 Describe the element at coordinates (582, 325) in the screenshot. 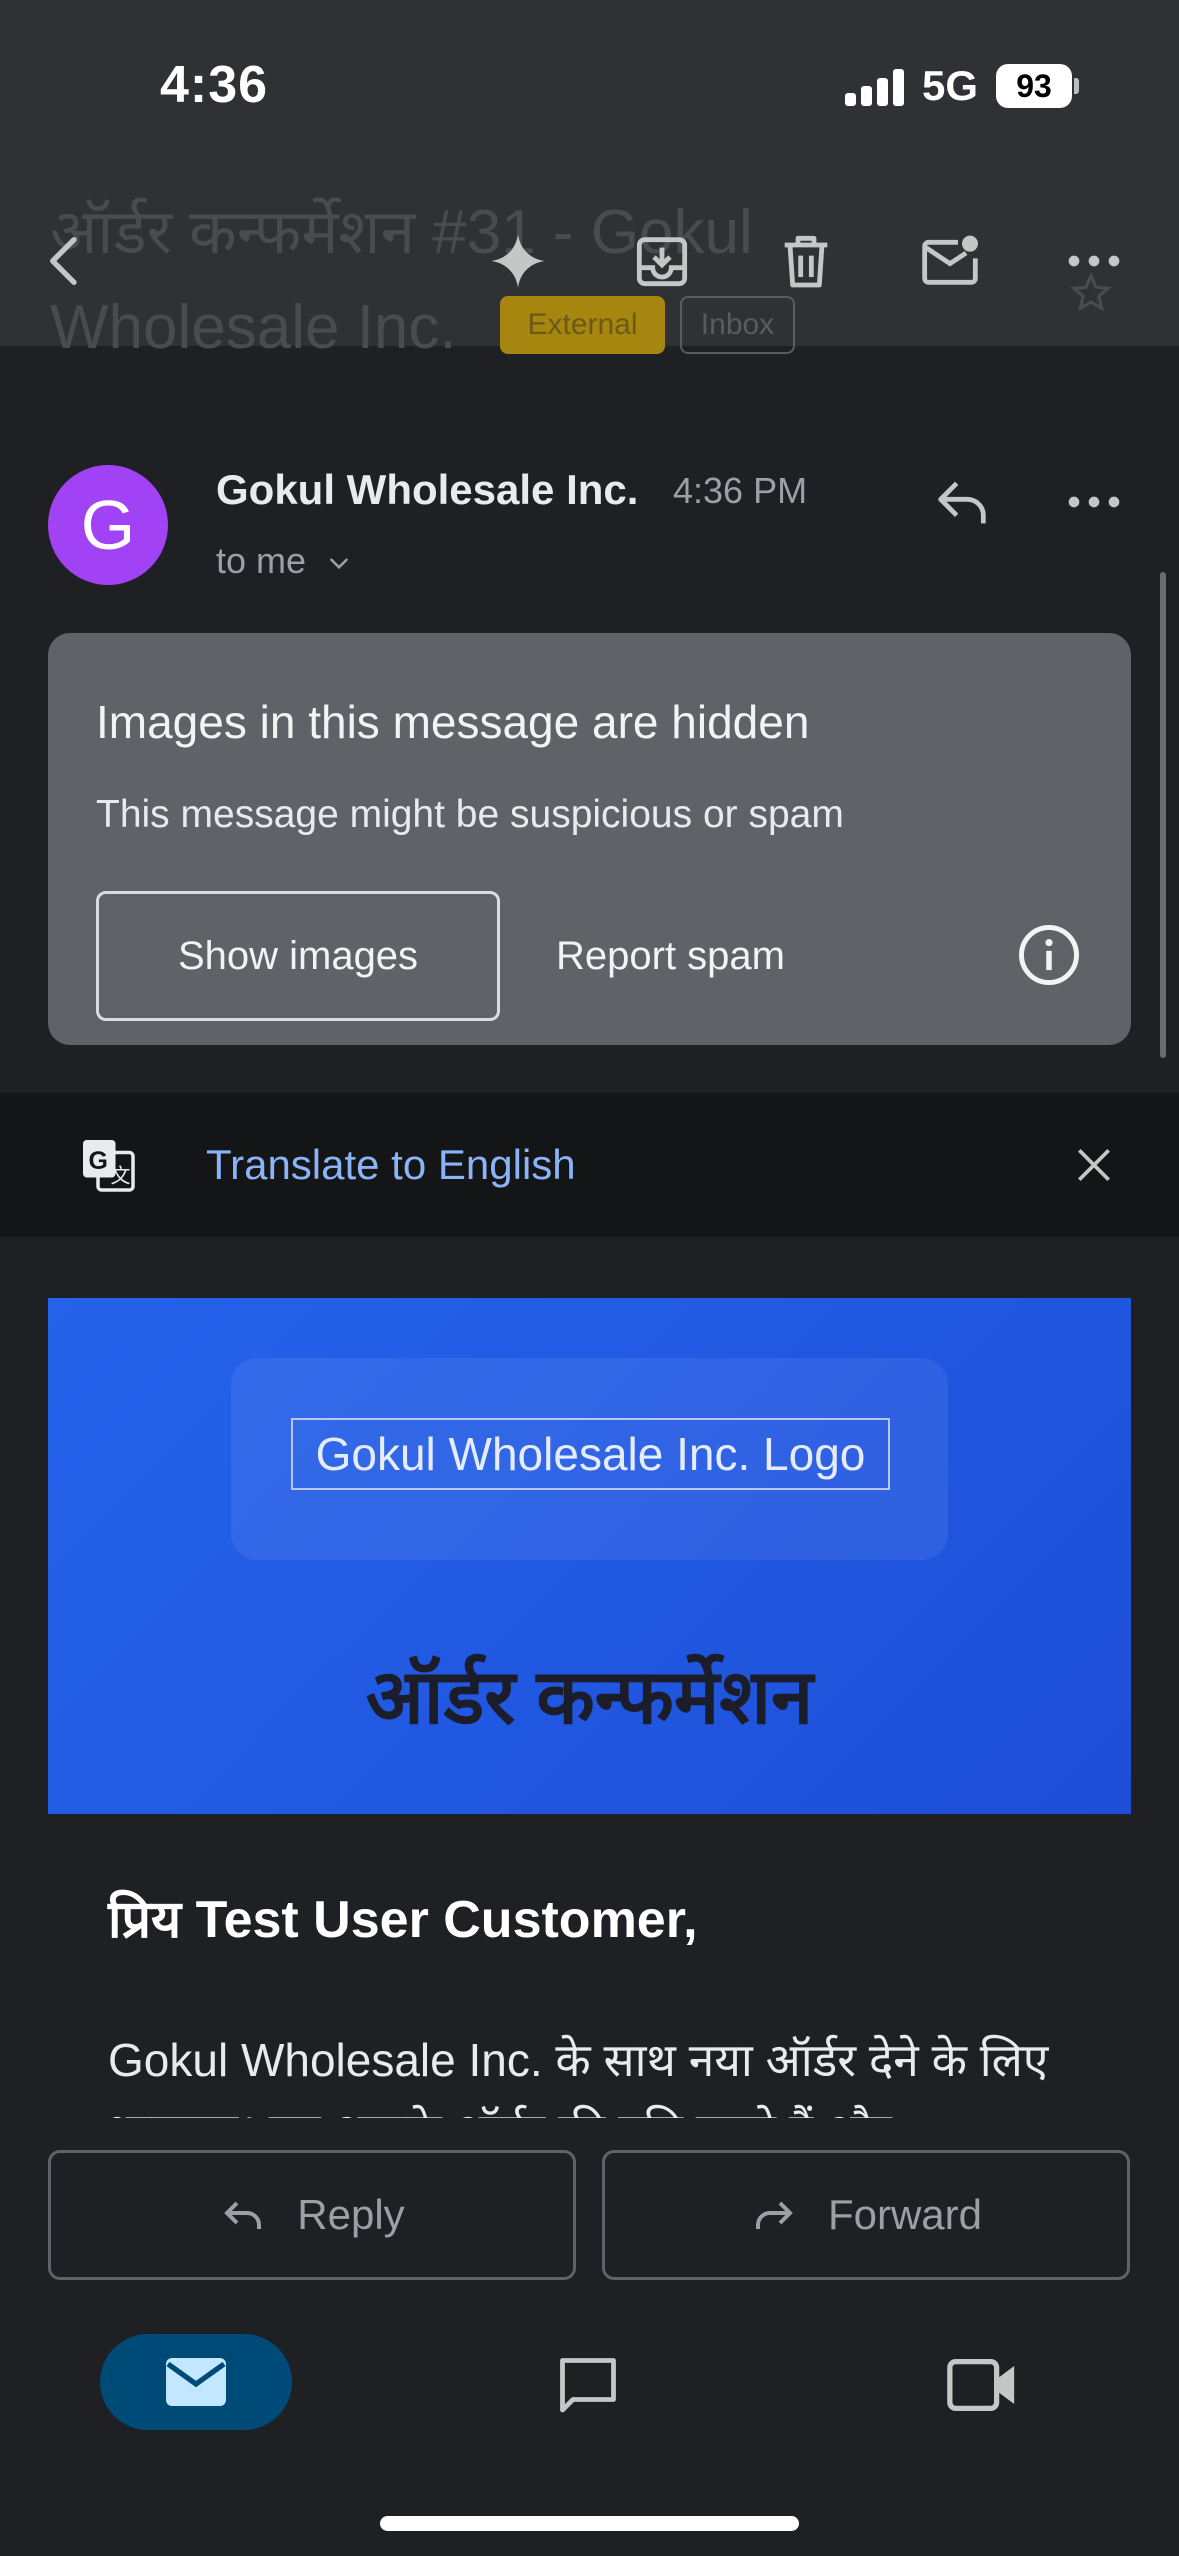

I see `label-external: External` at that location.